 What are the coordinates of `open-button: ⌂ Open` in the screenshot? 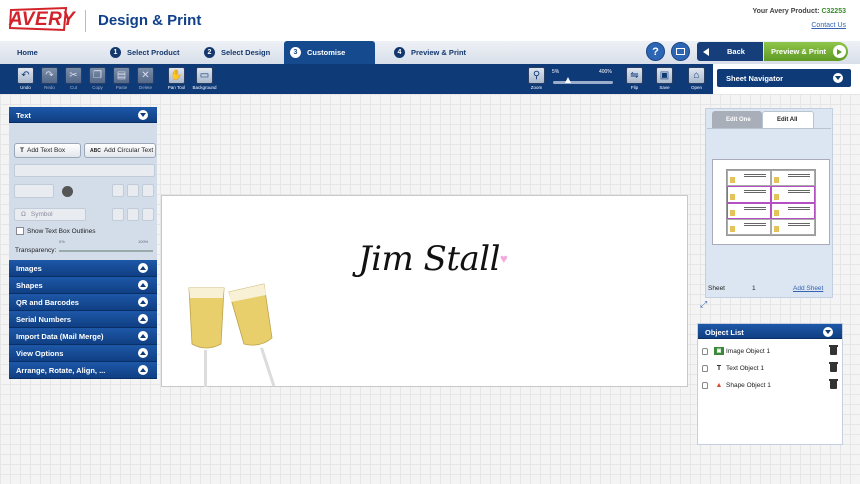 It's located at (696, 80).